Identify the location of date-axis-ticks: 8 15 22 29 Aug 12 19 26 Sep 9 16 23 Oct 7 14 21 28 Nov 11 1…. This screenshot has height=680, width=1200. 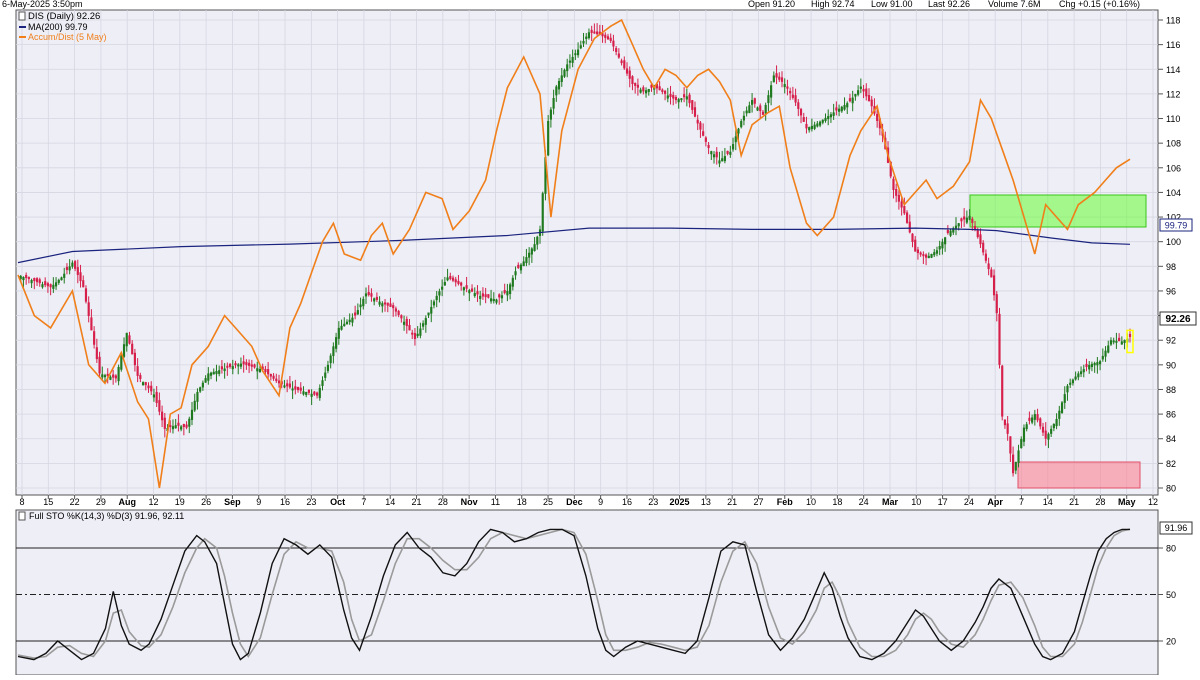
(588, 501).